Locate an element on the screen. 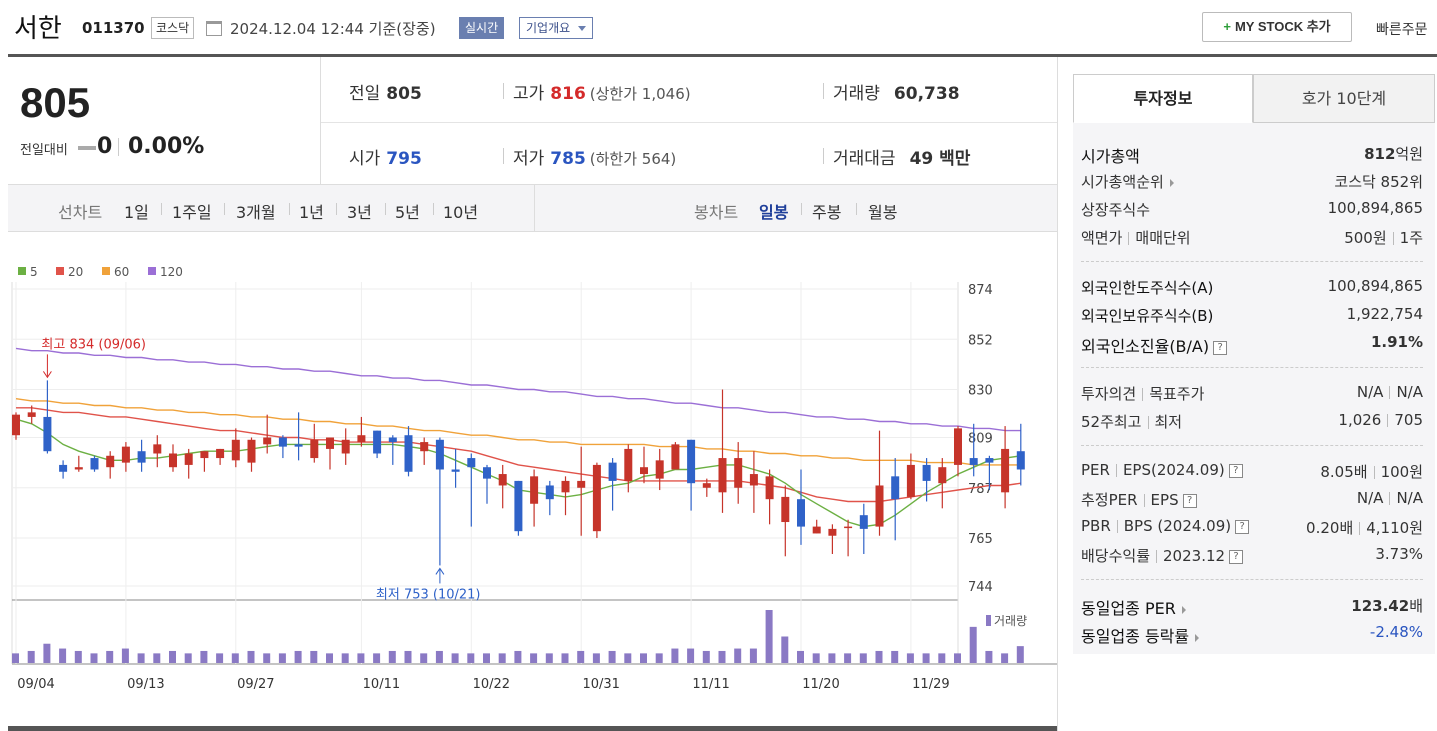  period-1w: 1주일 is located at coordinates (192, 211).